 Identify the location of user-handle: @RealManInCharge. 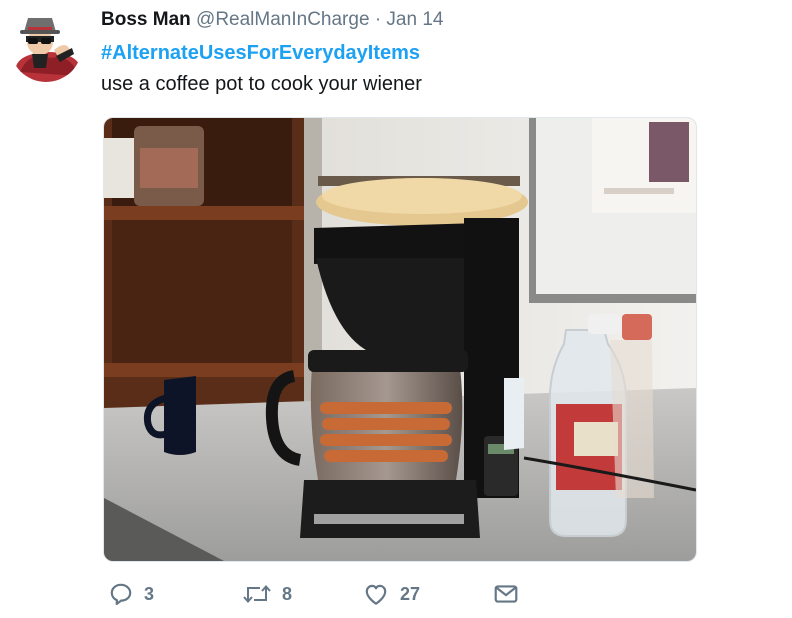
(283, 19).